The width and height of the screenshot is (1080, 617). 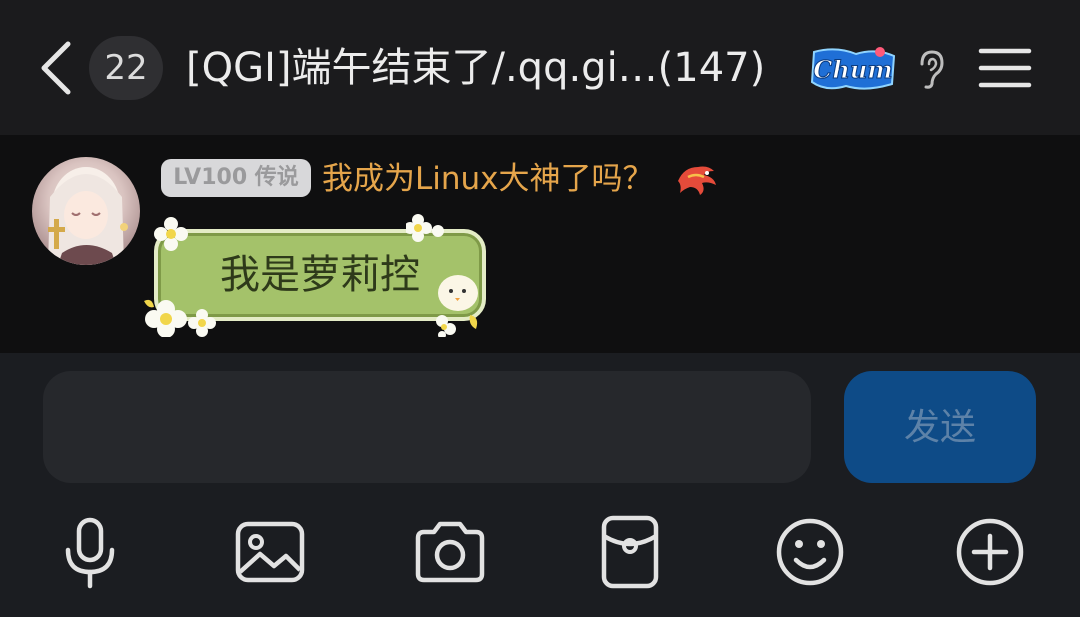 What do you see at coordinates (940, 427) in the screenshot?
I see `send-button: 发送` at bounding box center [940, 427].